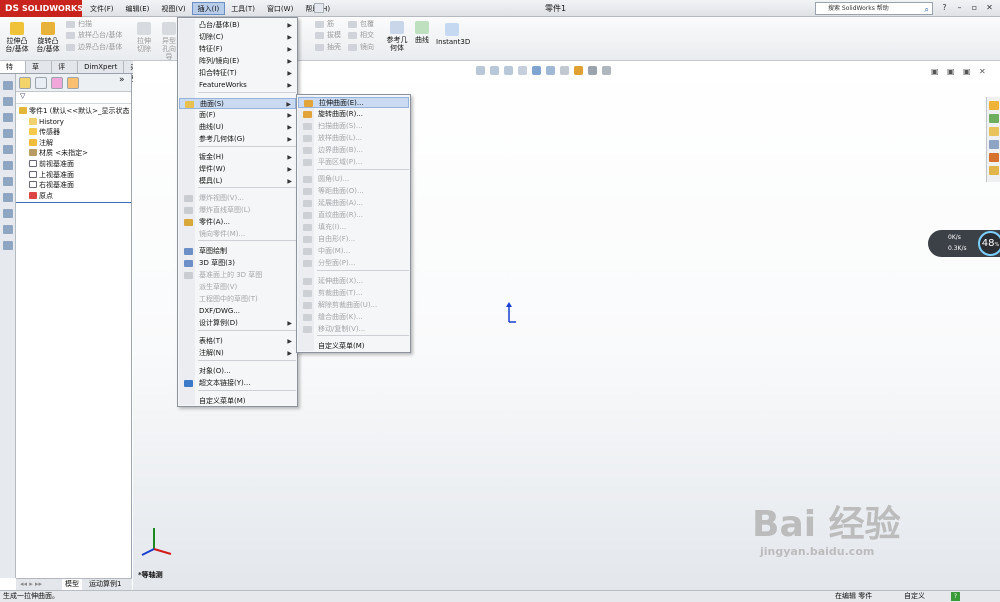 Image resolution: width=1000 pixels, height=602 pixels. What do you see at coordinates (361, 35) in the screenshot?
I see `intersect-button: 相交` at bounding box center [361, 35].